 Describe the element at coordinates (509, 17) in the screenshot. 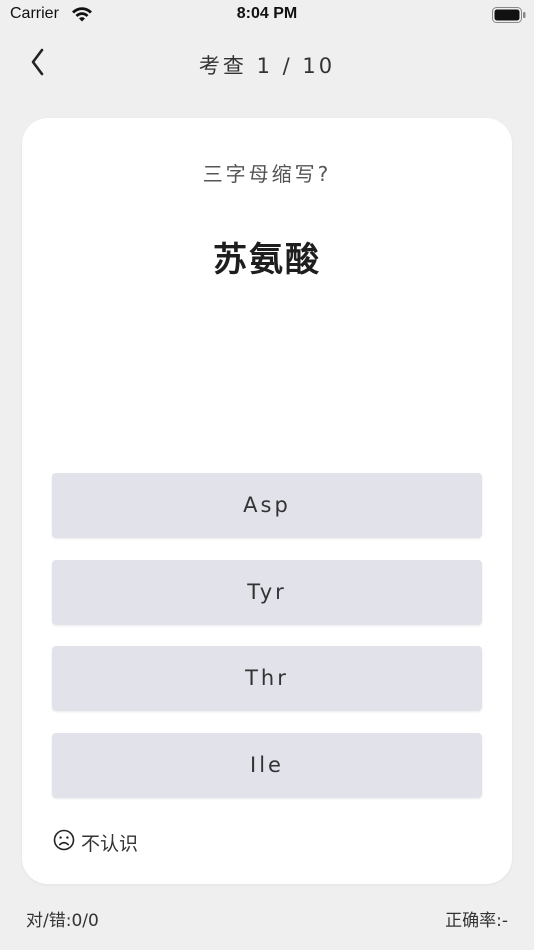

I see `battery-icon` at that location.